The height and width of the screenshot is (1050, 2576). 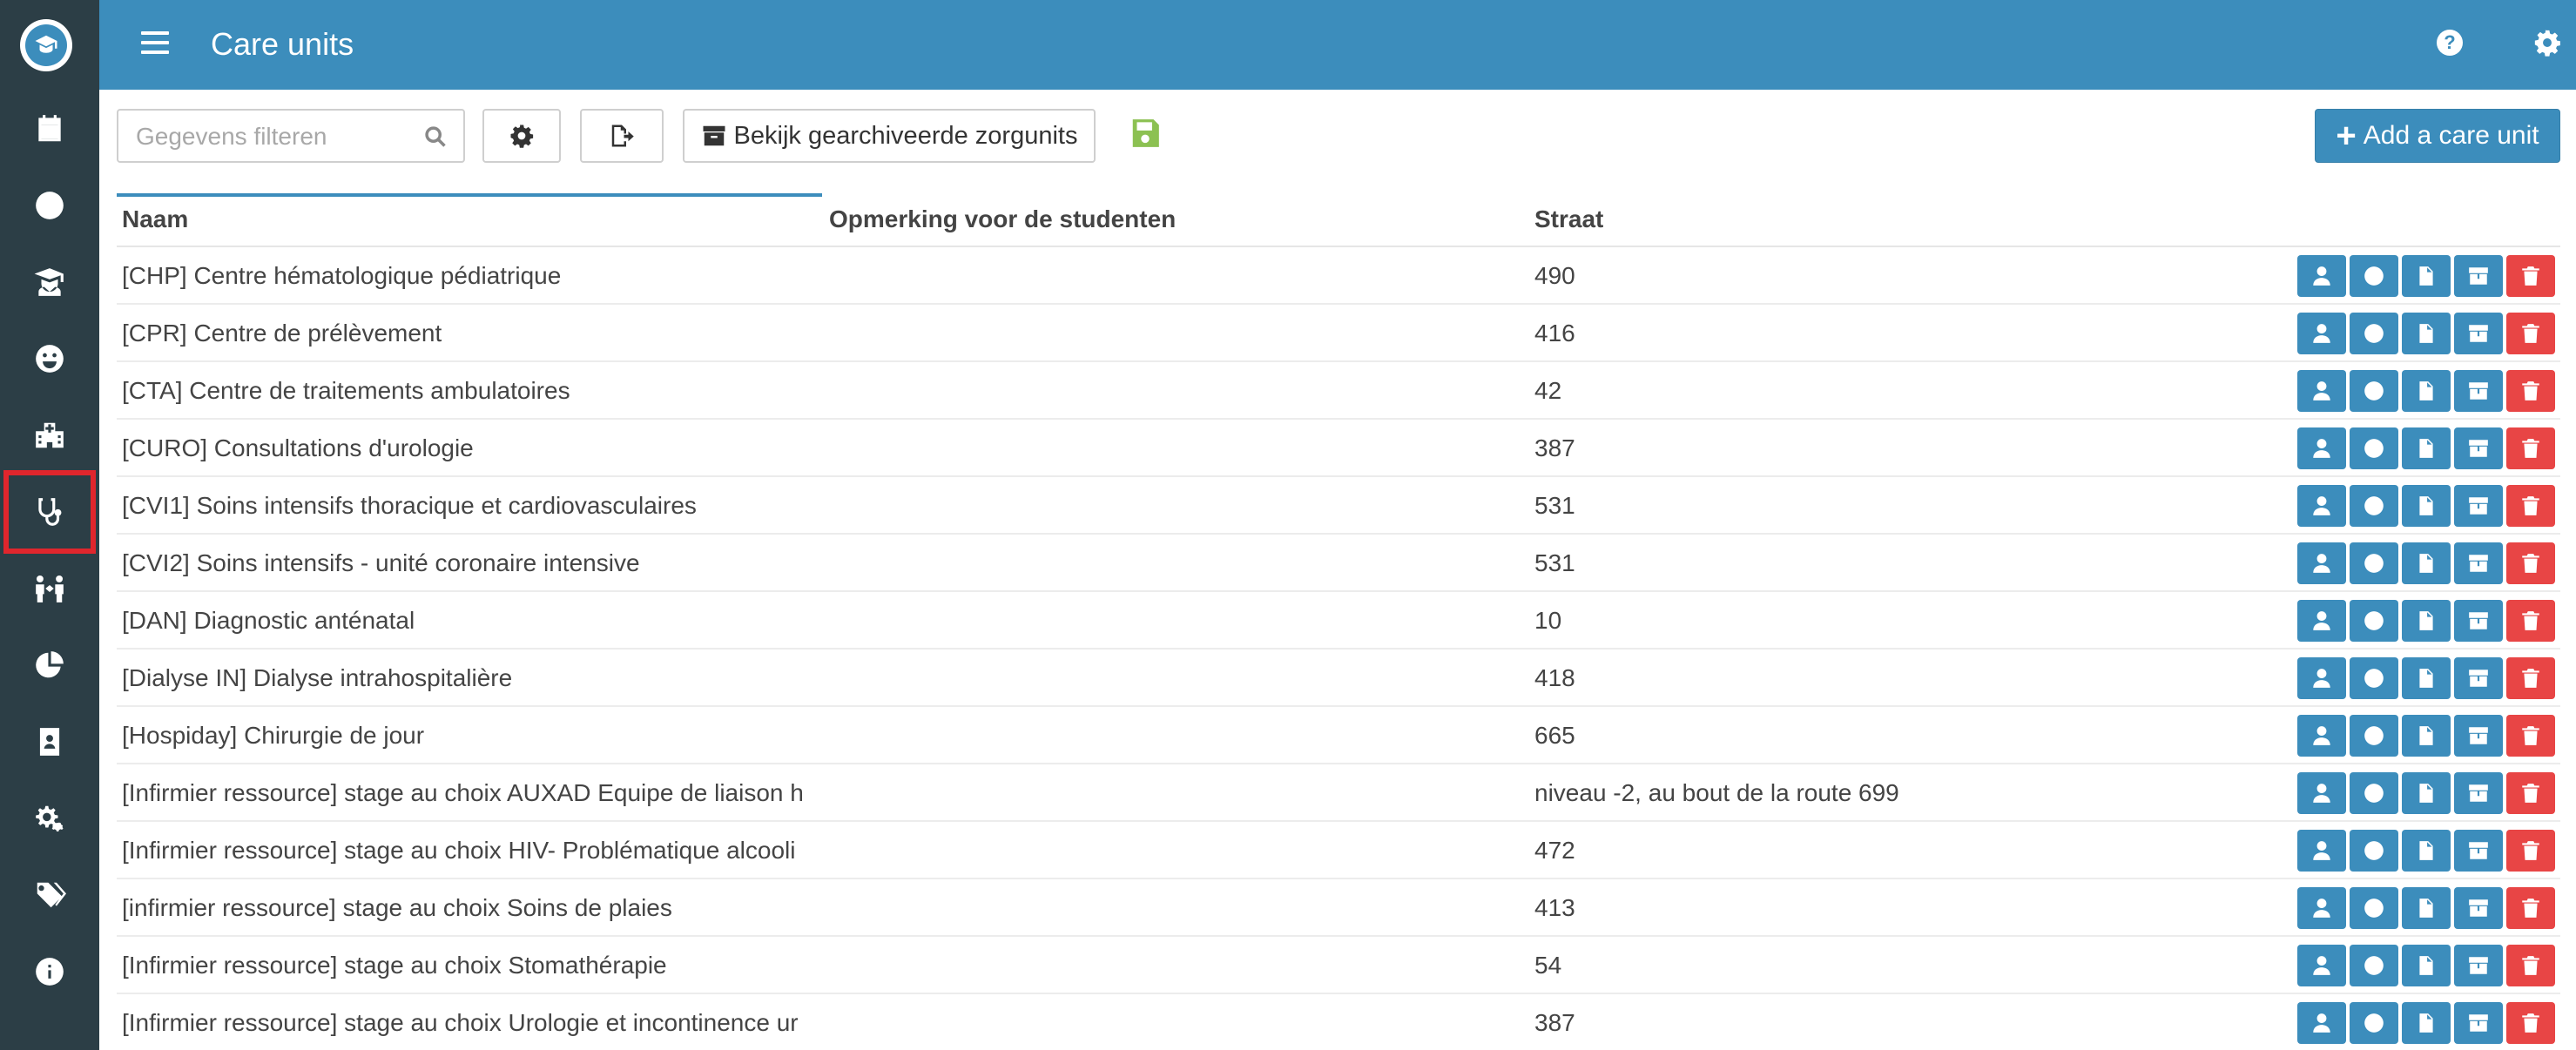 What do you see at coordinates (1145, 134) in the screenshot?
I see `save-icon` at bounding box center [1145, 134].